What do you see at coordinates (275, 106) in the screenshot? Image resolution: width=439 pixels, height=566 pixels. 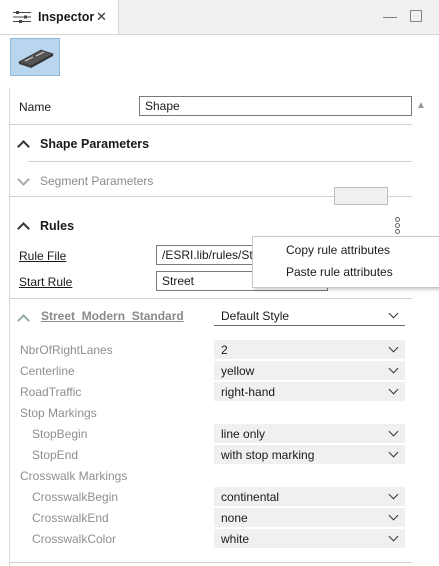 I see `name-input: Shape` at bounding box center [275, 106].